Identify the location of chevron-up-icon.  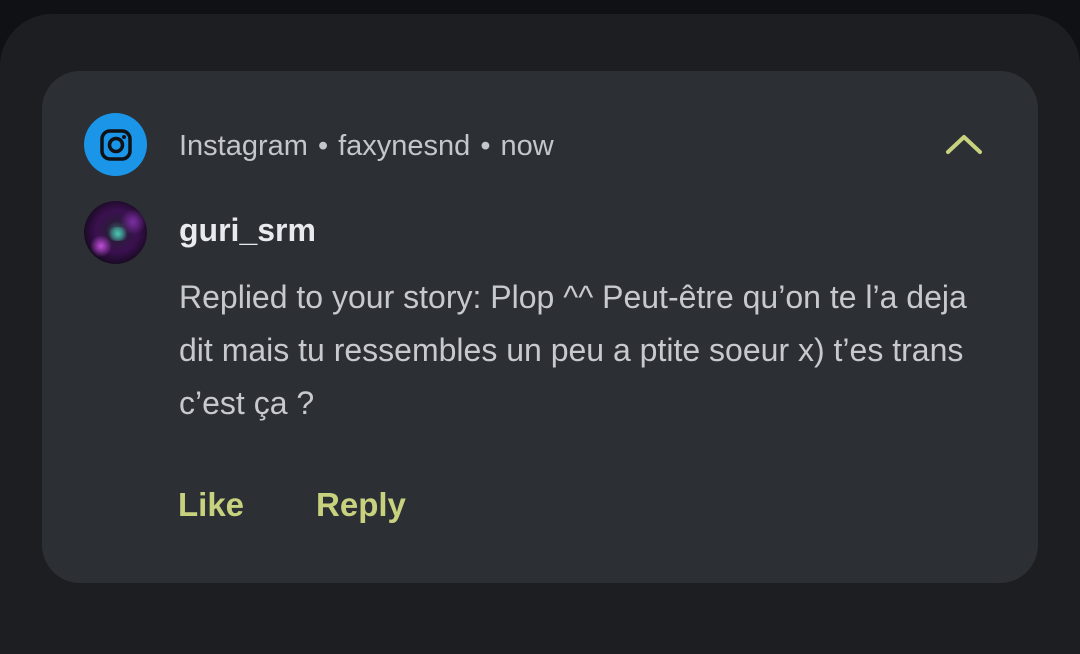
(964, 144).